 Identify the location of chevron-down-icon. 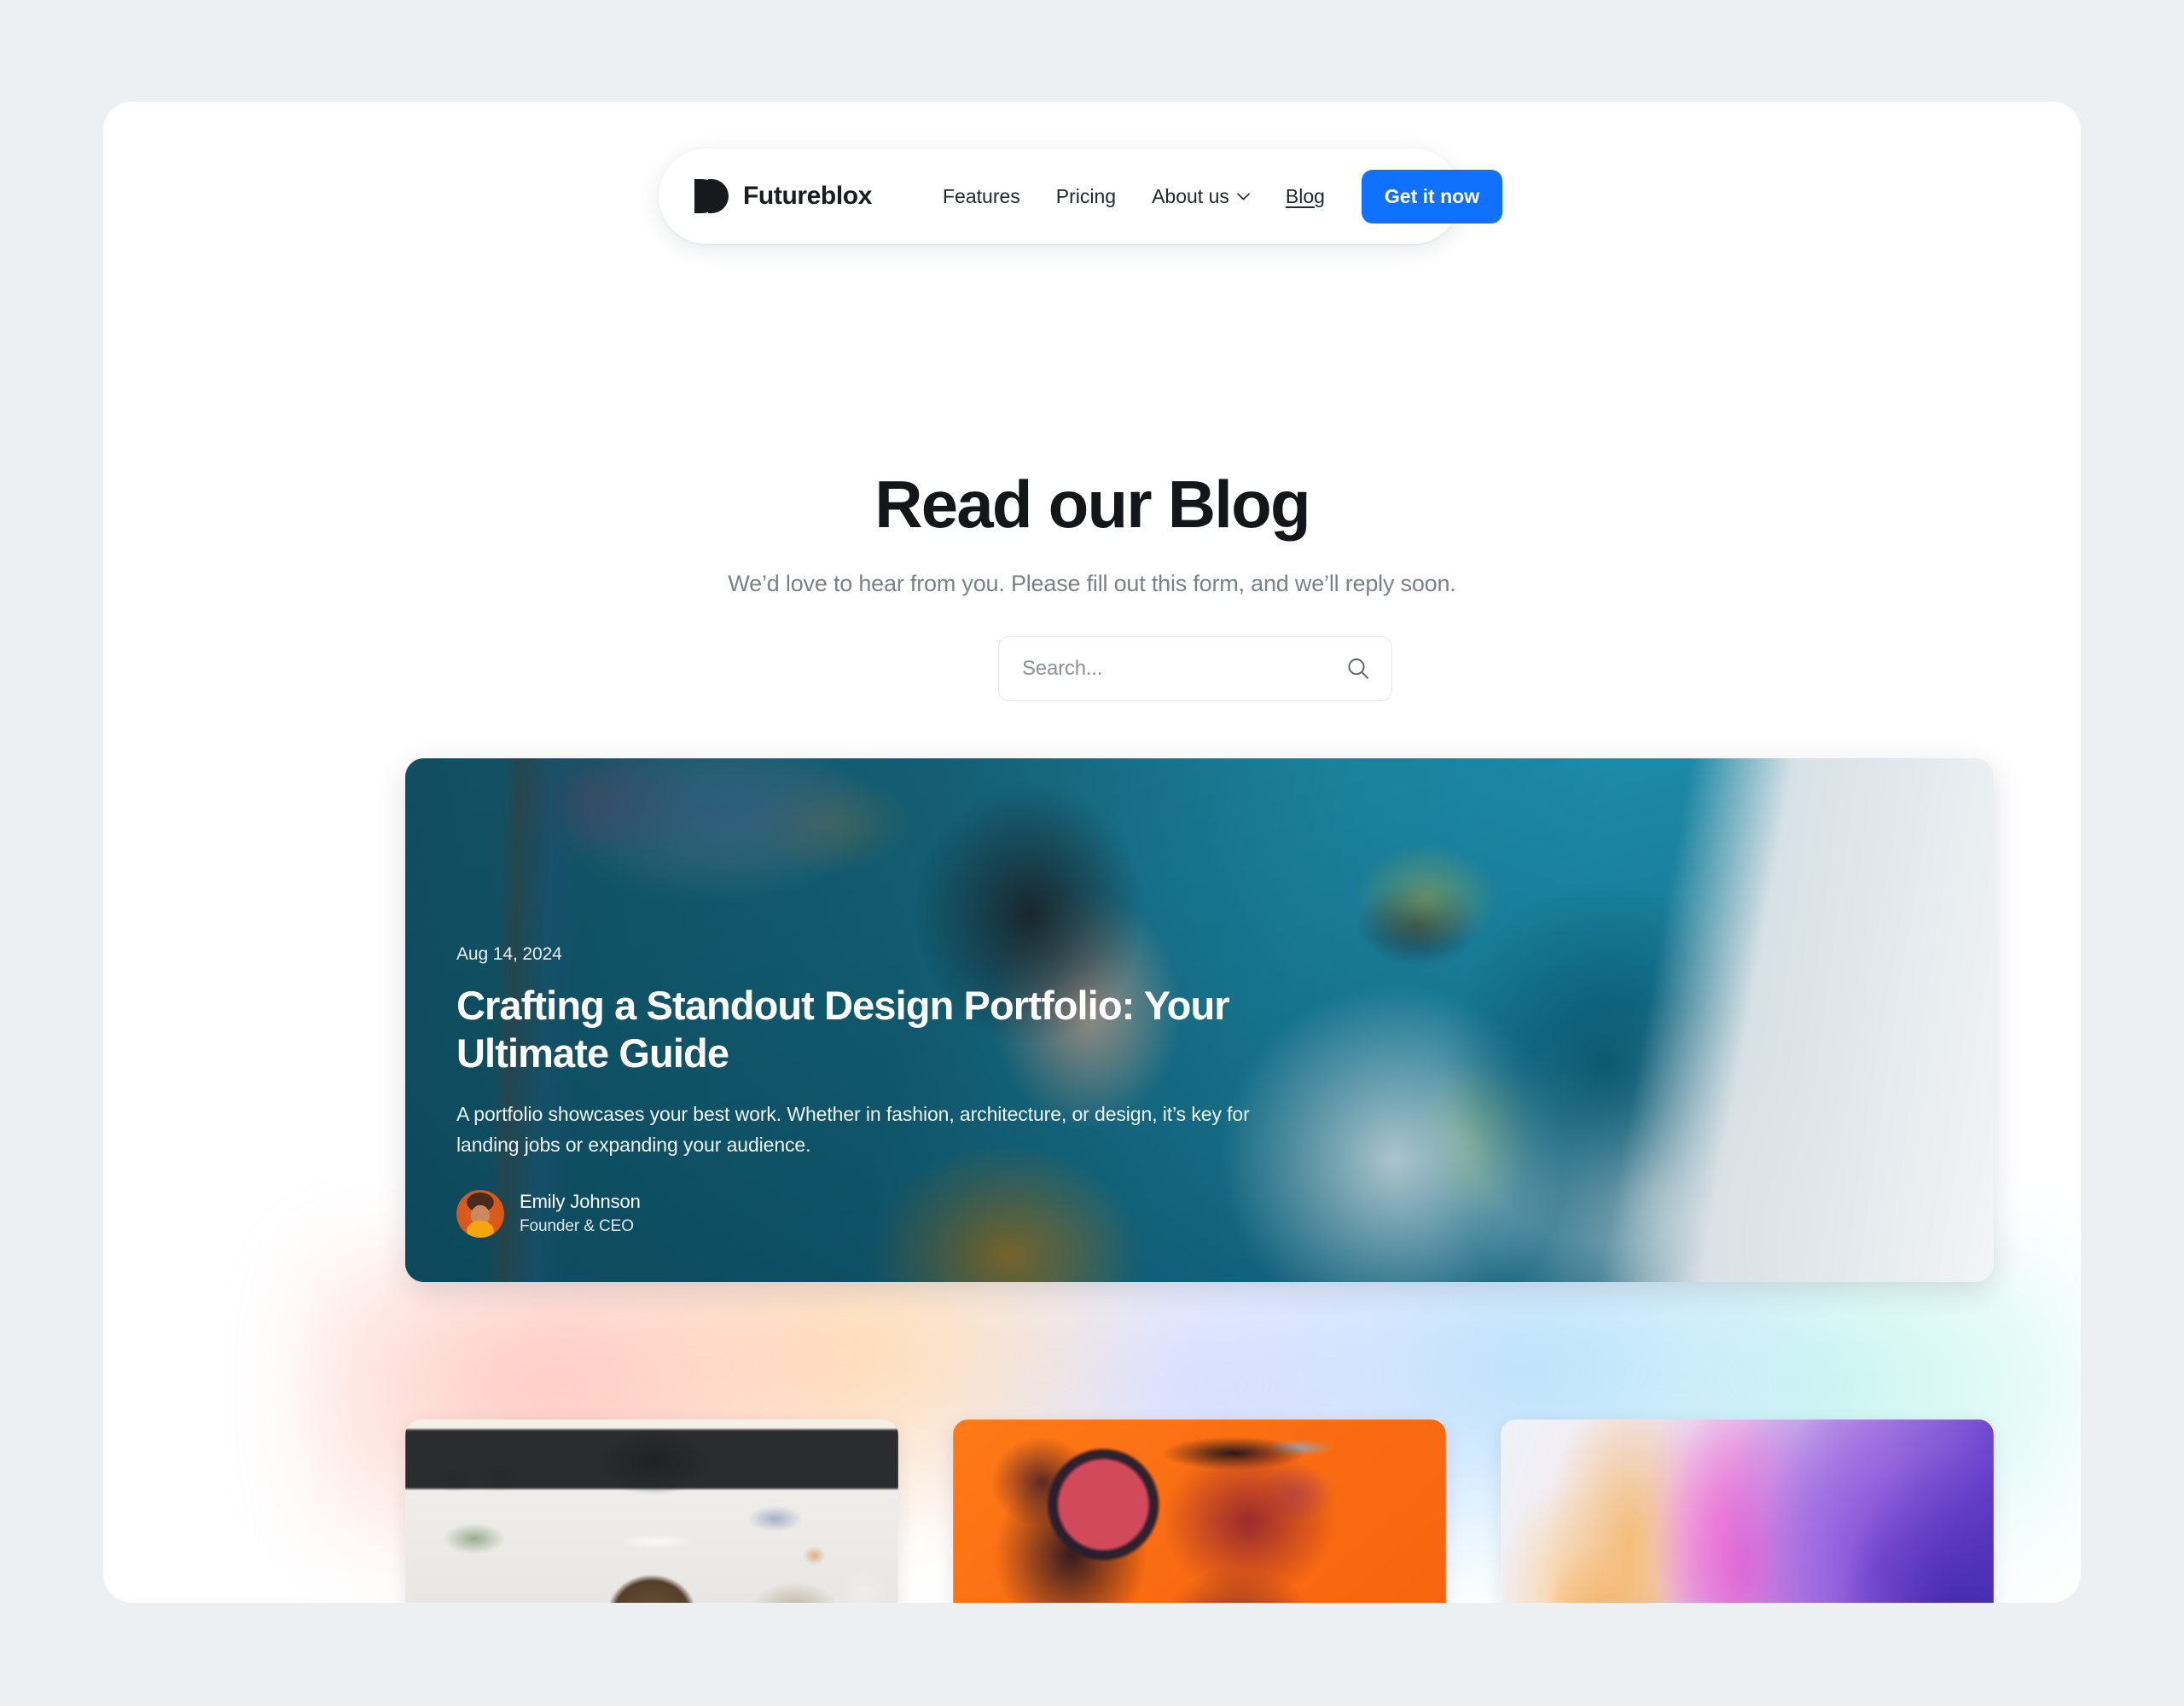
(1244, 196).